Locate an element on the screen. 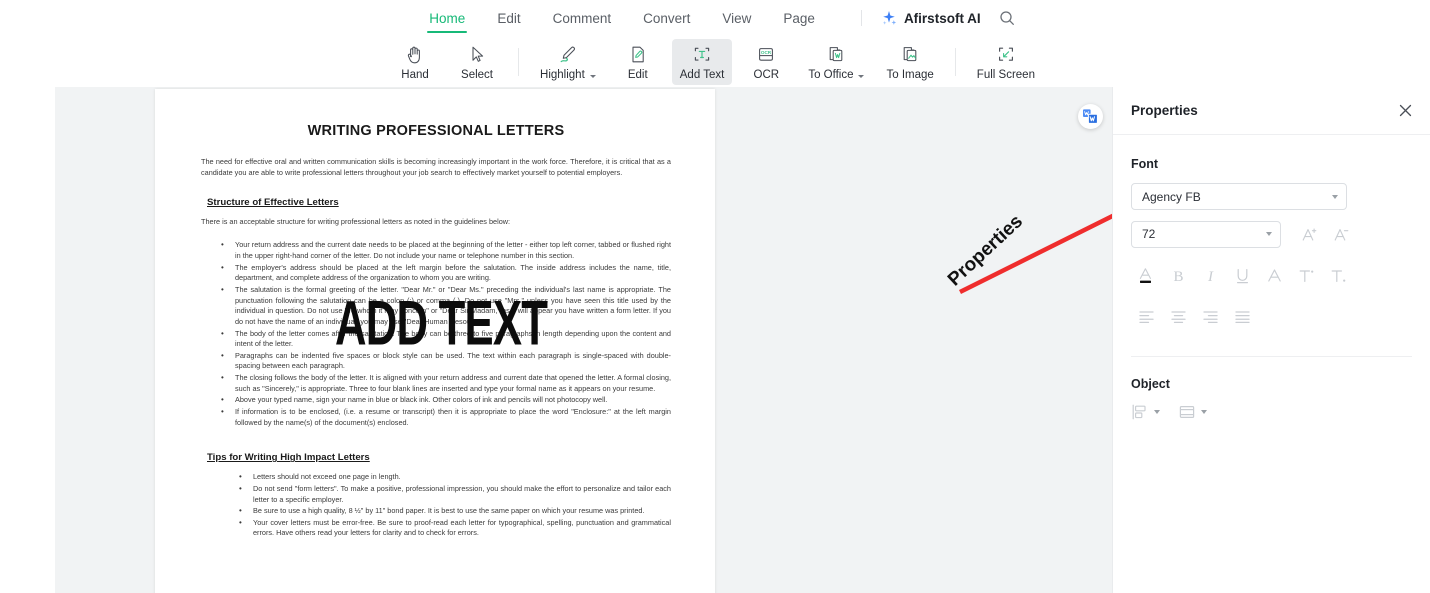 Image resolution: width=1430 pixels, height=593 pixels. superscript-button is located at coordinates (1306, 276).